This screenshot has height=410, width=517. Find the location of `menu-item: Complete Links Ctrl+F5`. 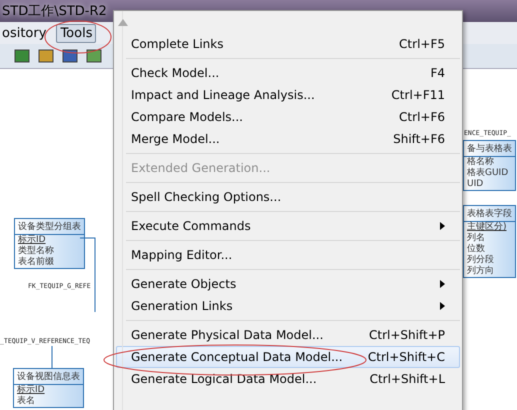

menu-item: Complete Links Ctrl+F5 is located at coordinates (288, 44).